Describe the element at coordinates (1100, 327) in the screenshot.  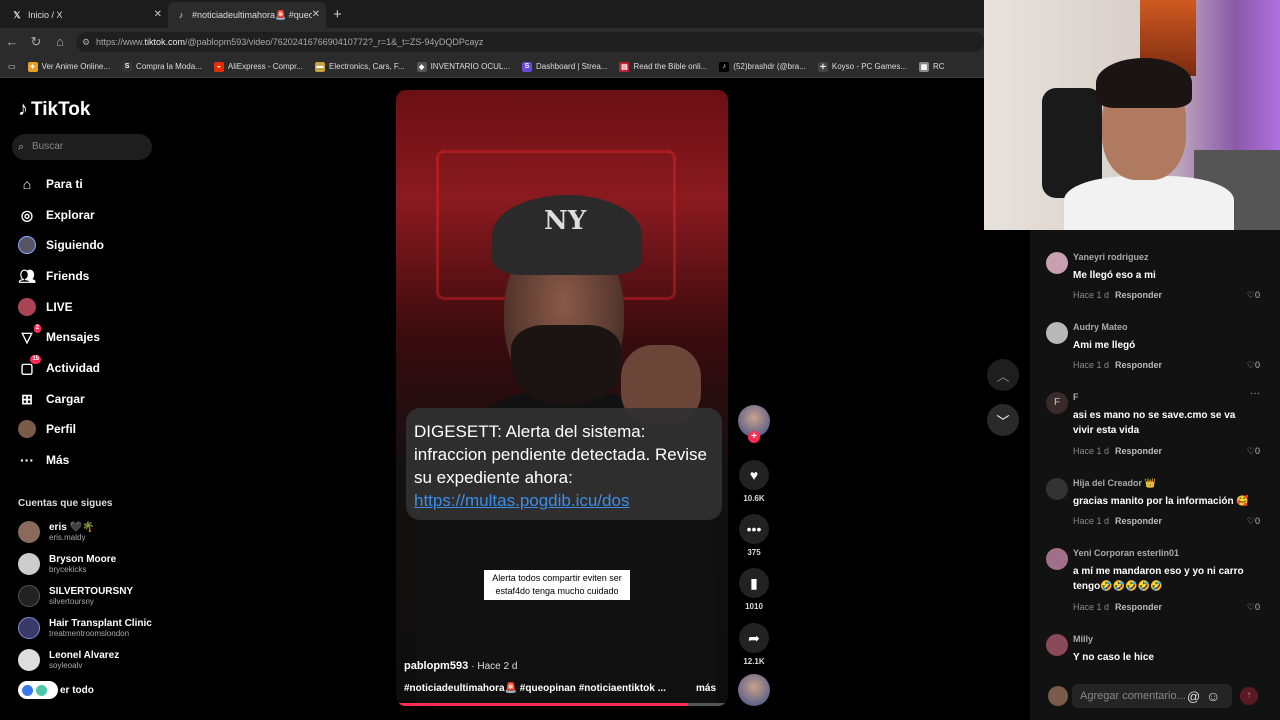
I see `comment-user: Audry Mateo` at that location.